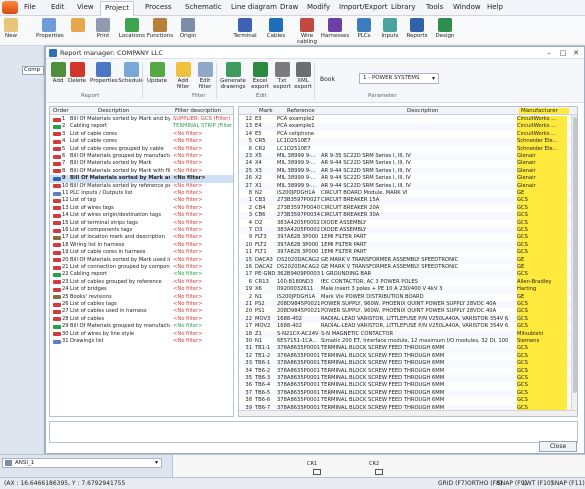 The width and height of the screenshot is (585, 489). I want to click on ribbon-functions-button: Functions, so click(160, 31).